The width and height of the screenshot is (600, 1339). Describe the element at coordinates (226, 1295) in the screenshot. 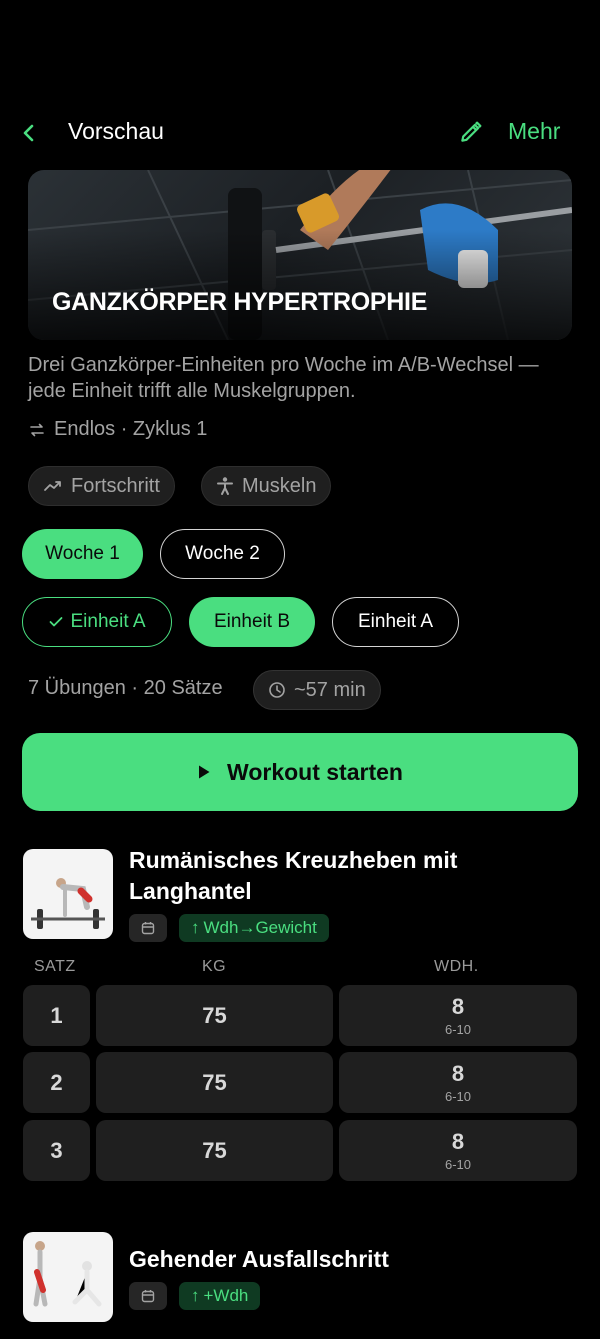

I see `progression-label: +Wdh` at that location.